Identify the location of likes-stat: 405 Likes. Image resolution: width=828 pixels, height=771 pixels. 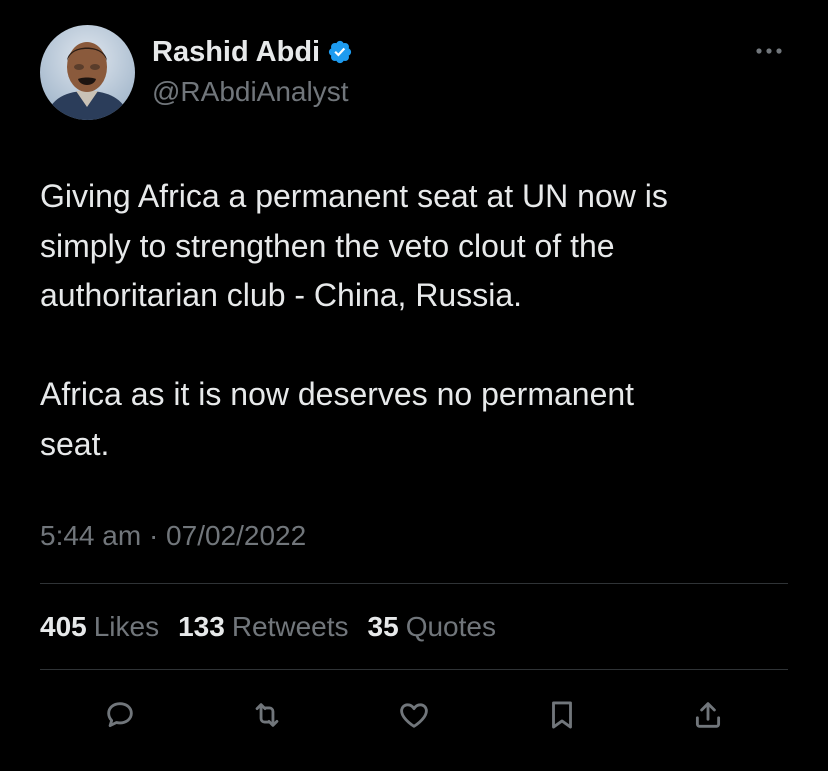
(99, 627).